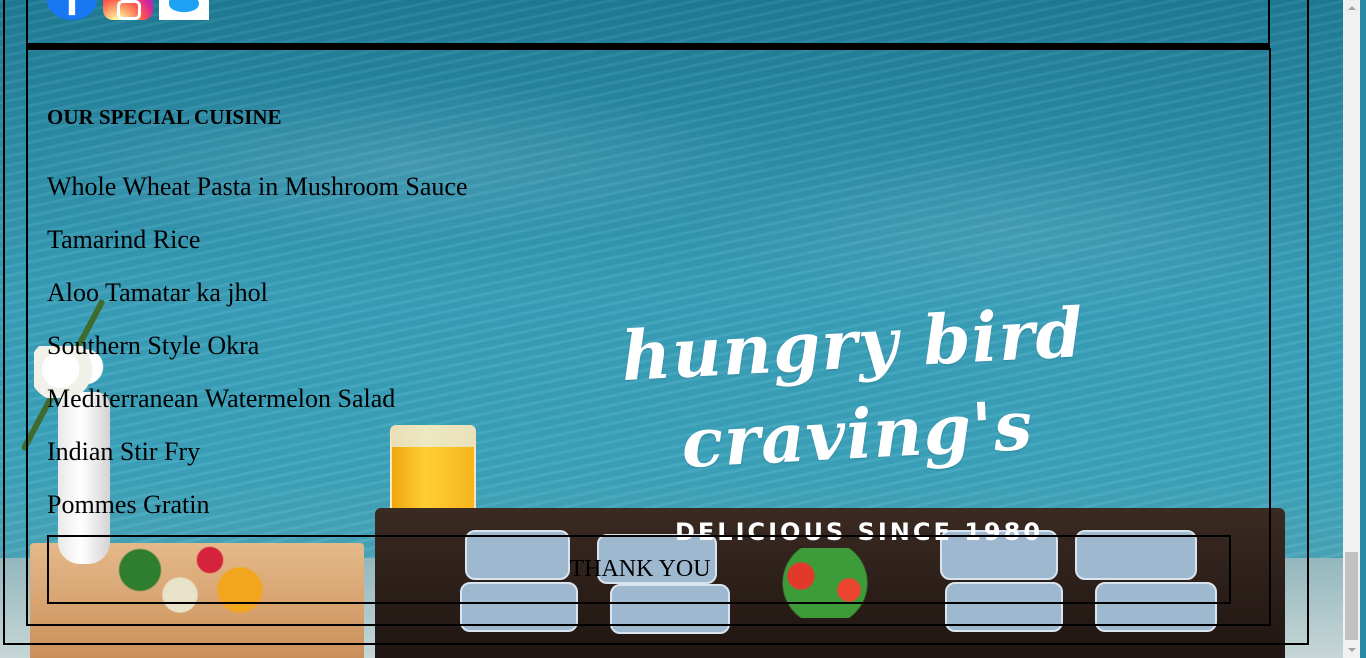 The height and width of the screenshot is (658, 1366). Describe the element at coordinates (157, 292) in the screenshot. I see `list-item: Aloo Tamatar ka jhol` at that location.